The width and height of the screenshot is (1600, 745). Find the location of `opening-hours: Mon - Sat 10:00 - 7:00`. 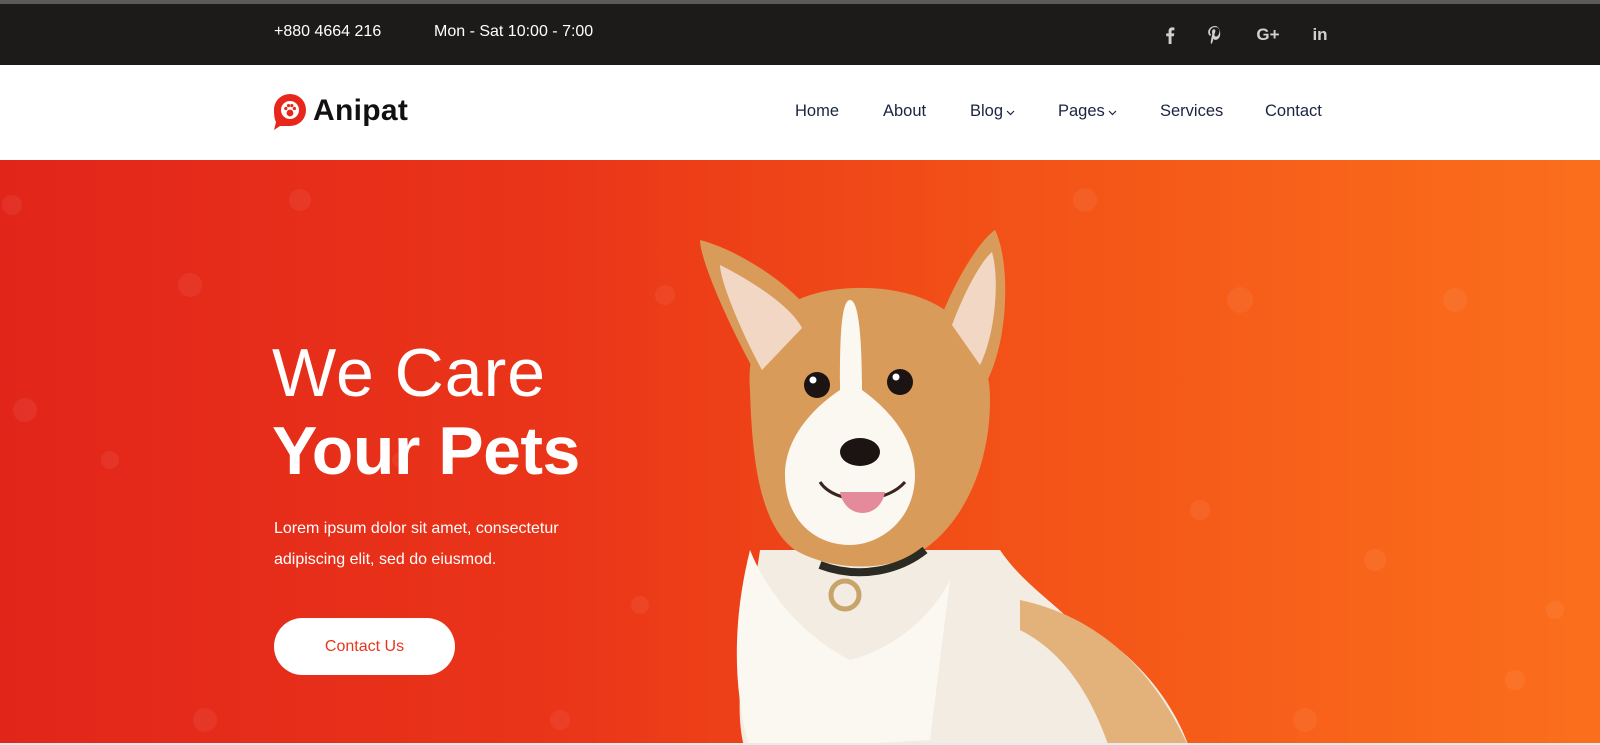

opening-hours: Mon - Sat 10:00 - 7:00 is located at coordinates (514, 31).